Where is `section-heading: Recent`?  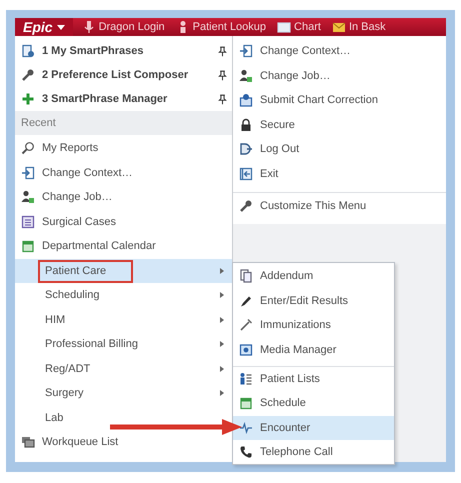 section-heading: Recent is located at coordinates (123, 123).